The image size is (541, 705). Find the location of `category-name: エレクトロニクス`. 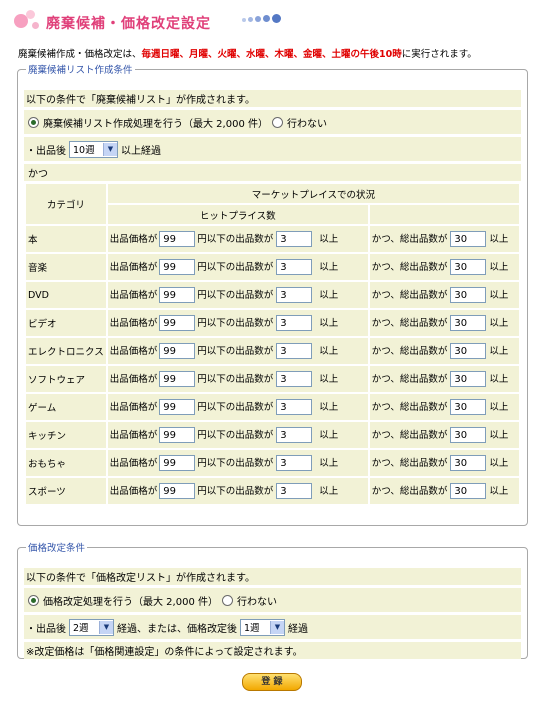

category-name: エレクトロニクス is located at coordinates (66, 351).